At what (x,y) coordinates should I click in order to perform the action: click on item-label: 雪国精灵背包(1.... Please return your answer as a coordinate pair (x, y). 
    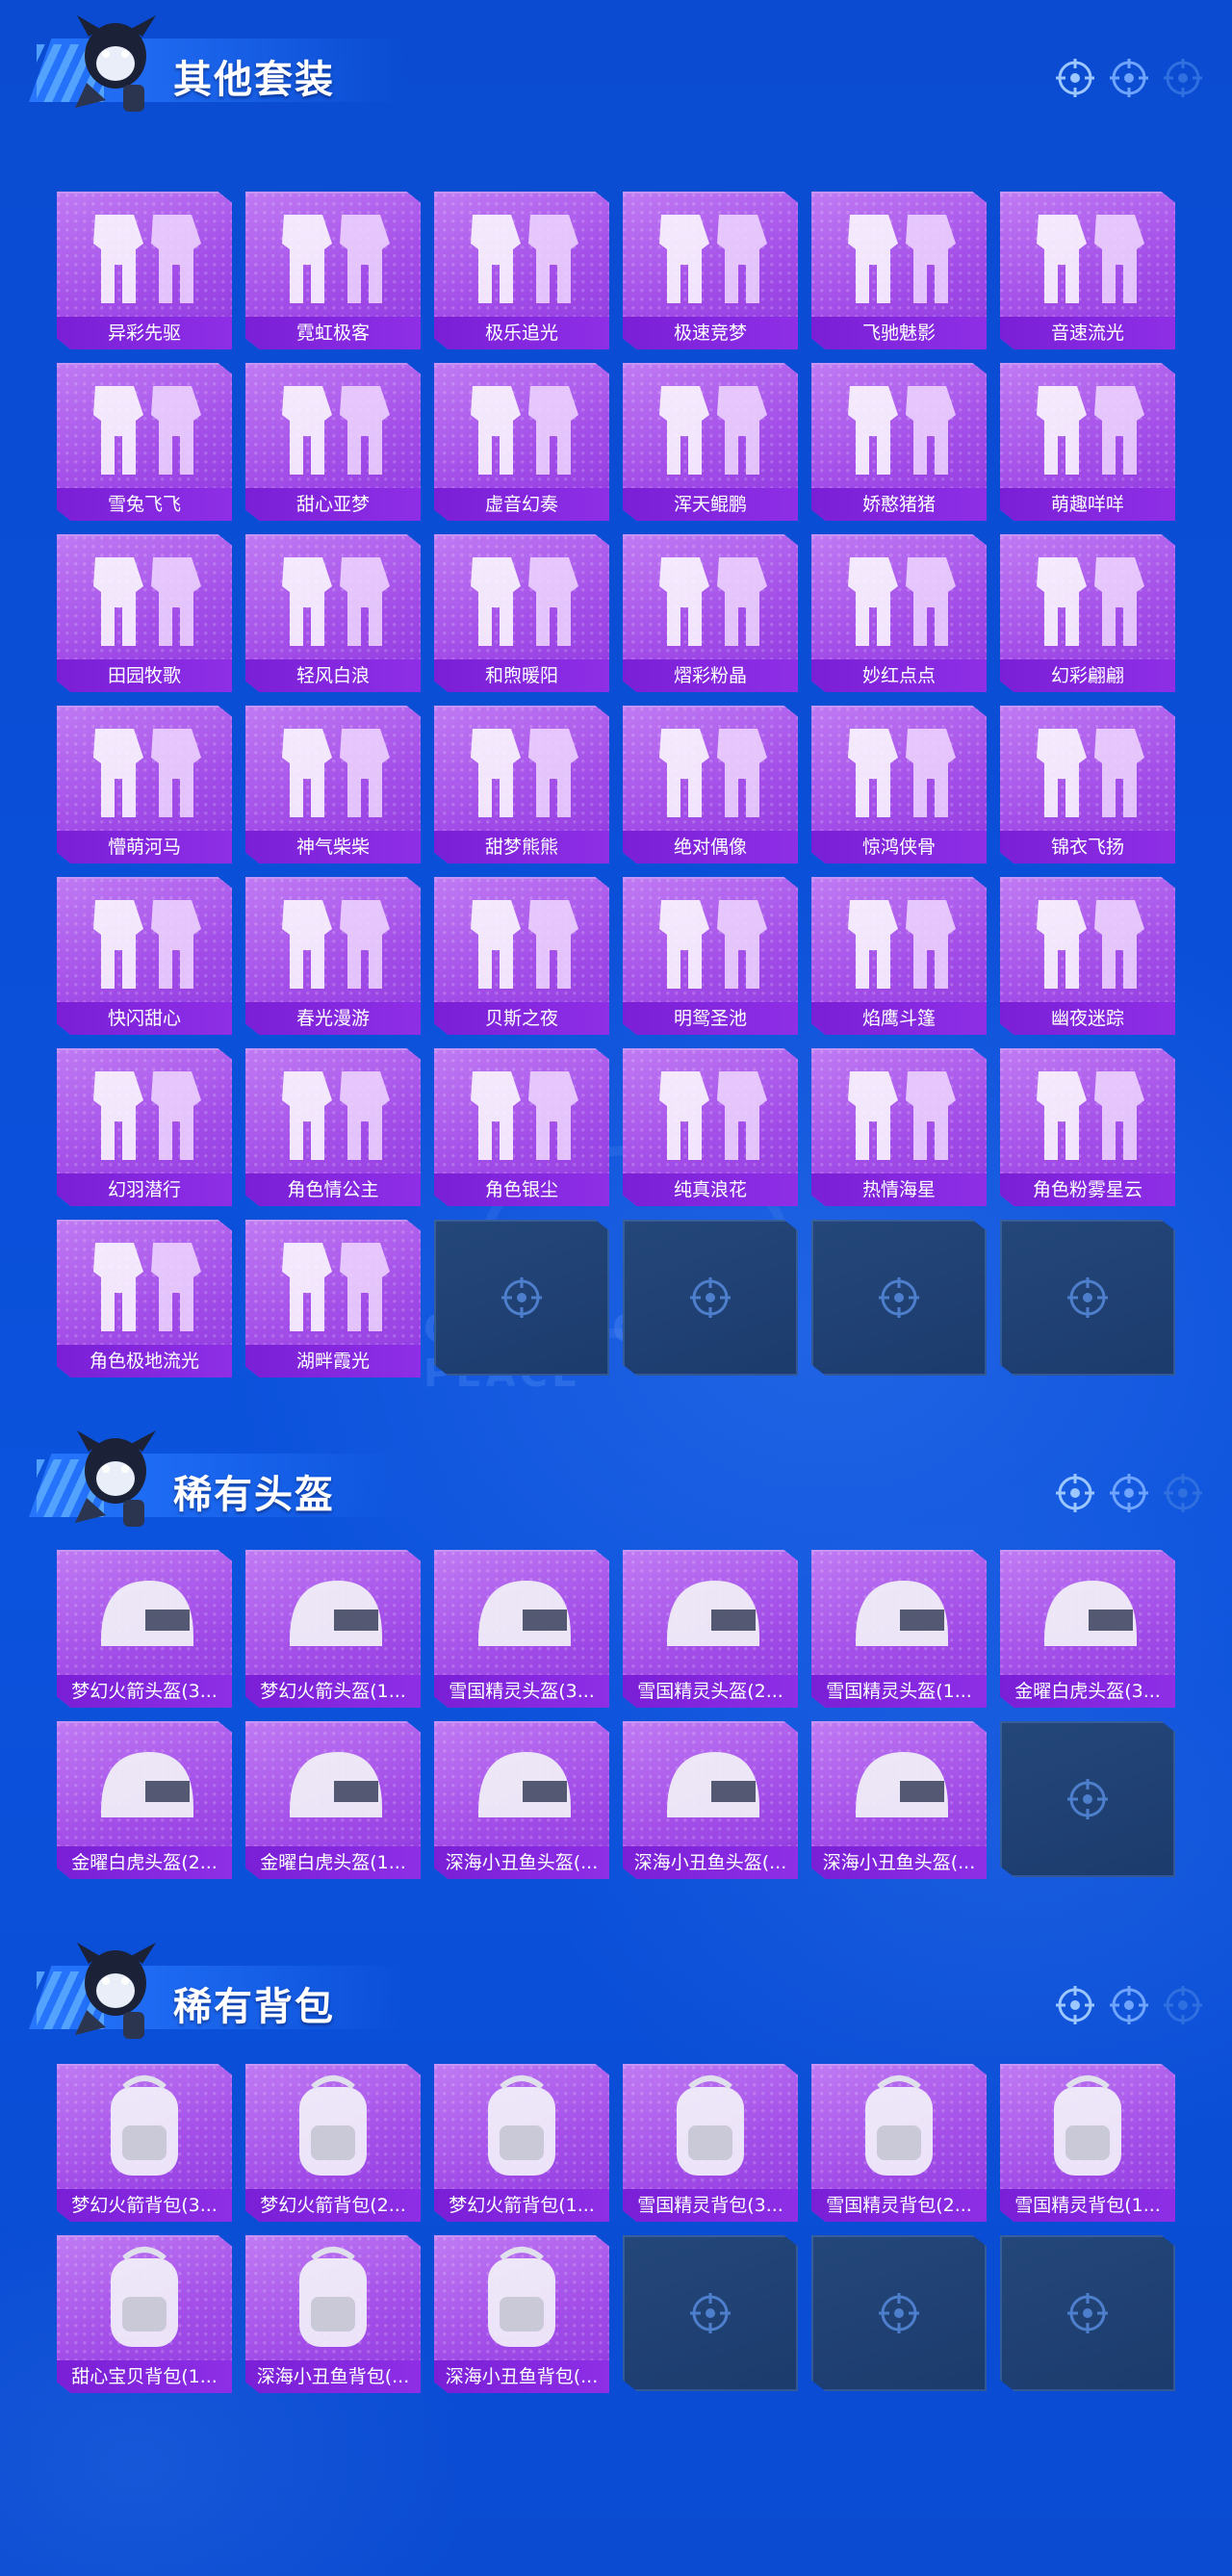
    Looking at the image, I should click on (1087, 2205).